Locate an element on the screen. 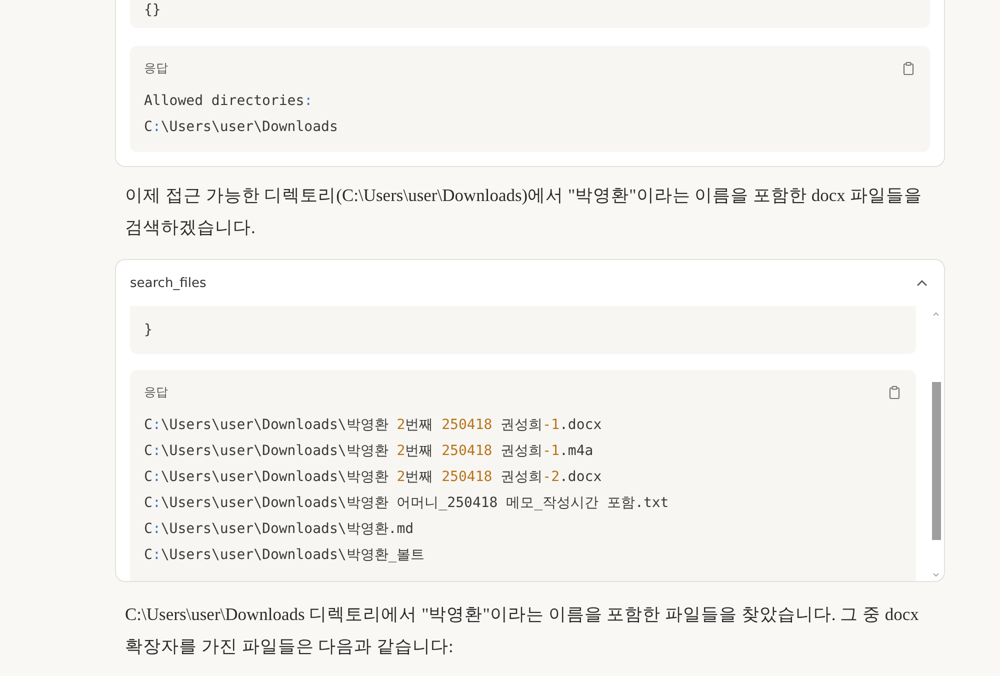  collapse-icon is located at coordinates (922, 283).